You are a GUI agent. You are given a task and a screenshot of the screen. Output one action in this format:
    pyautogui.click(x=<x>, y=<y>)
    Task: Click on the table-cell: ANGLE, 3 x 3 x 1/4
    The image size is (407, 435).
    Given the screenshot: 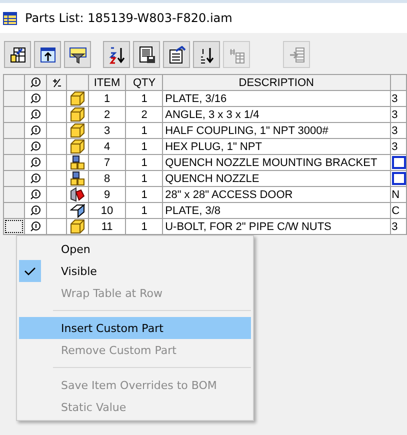 What is the action you would take?
    pyautogui.click(x=276, y=114)
    